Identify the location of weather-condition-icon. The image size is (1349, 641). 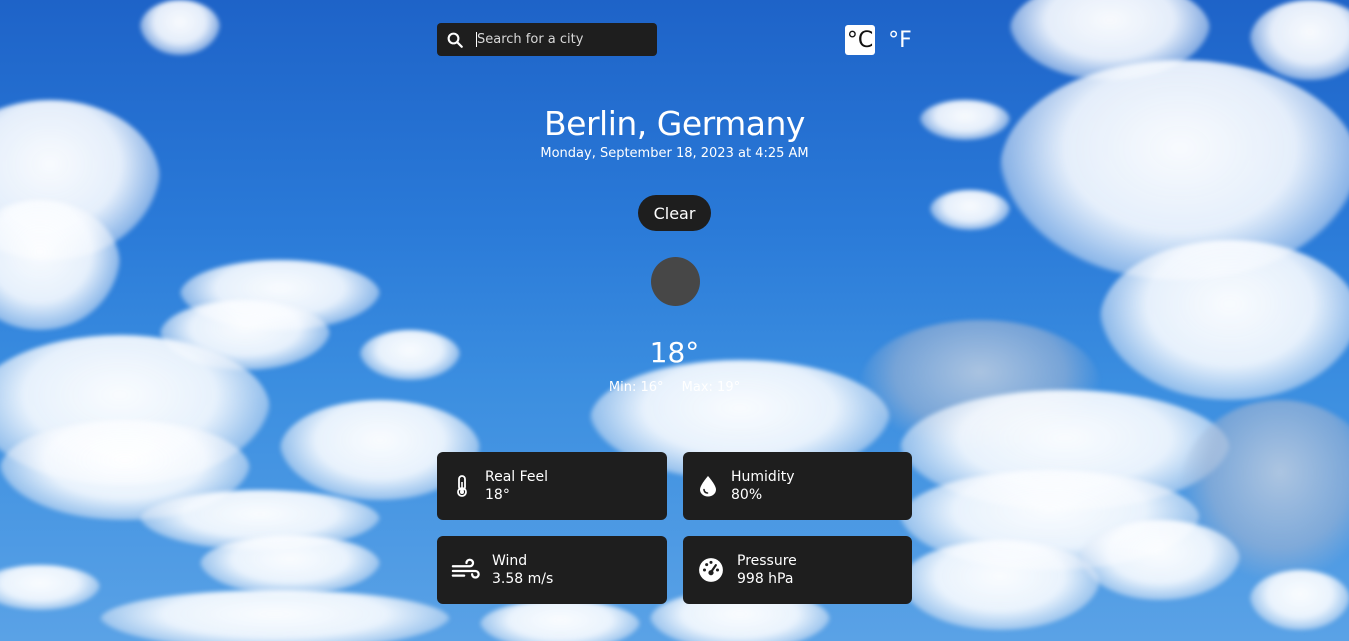
(675, 281).